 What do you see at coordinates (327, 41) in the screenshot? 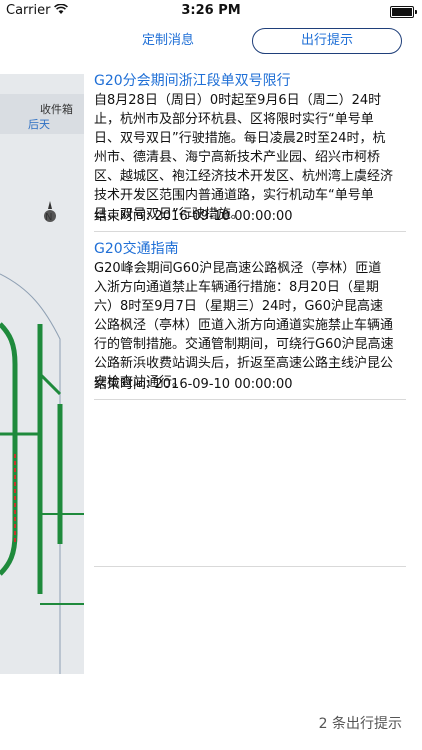
I see `tab-travel-tips: 出行提示` at bounding box center [327, 41].